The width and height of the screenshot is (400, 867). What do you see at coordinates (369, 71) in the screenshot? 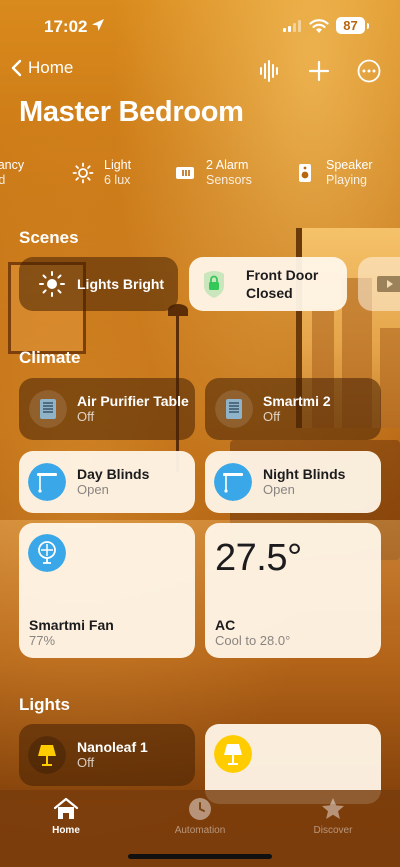
I see `more-icon` at bounding box center [369, 71].